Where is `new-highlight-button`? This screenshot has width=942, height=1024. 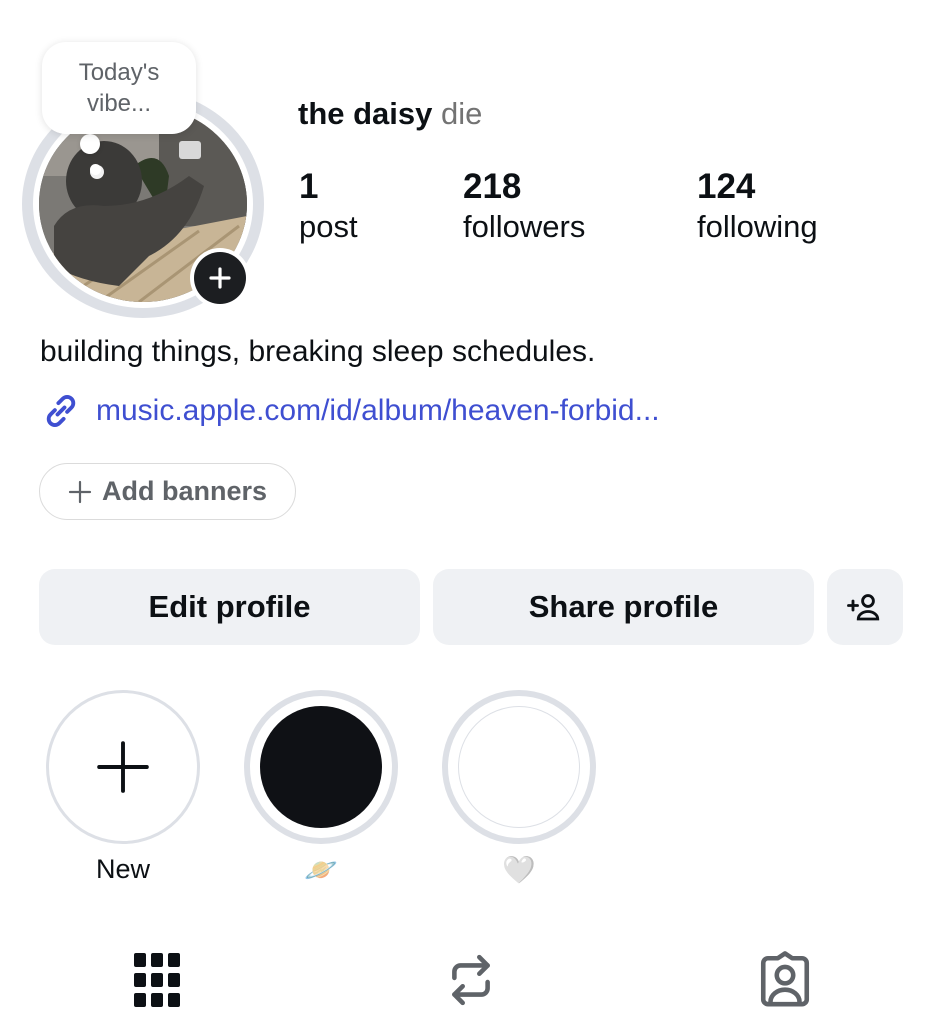
new-highlight-button is located at coordinates (123, 767).